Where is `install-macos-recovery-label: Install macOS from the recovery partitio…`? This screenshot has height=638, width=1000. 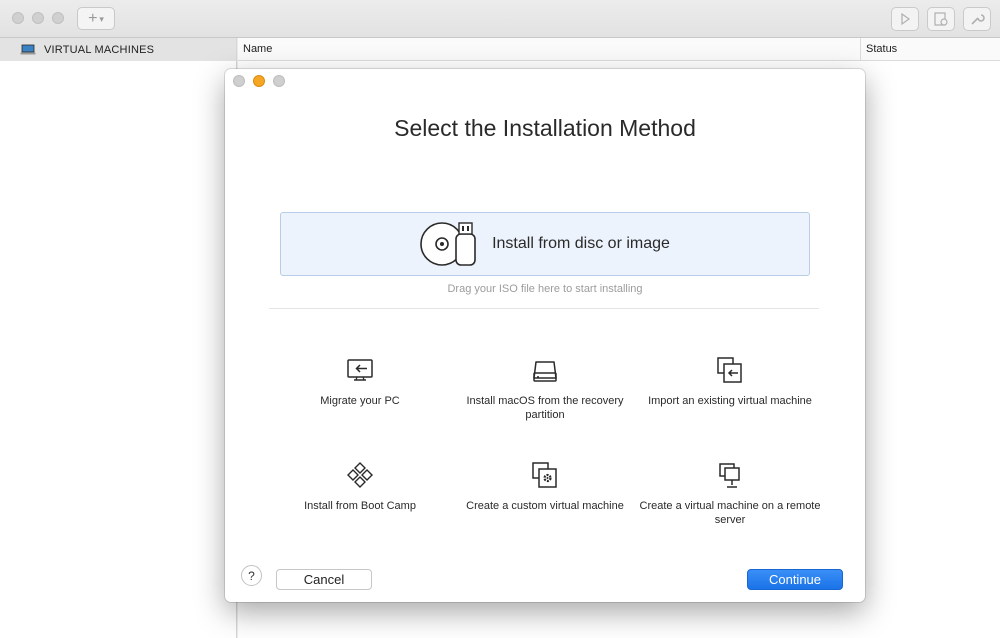
install-macos-recovery-label: Install macOS from the recovery partitio… is located at coordinates (545, 408).